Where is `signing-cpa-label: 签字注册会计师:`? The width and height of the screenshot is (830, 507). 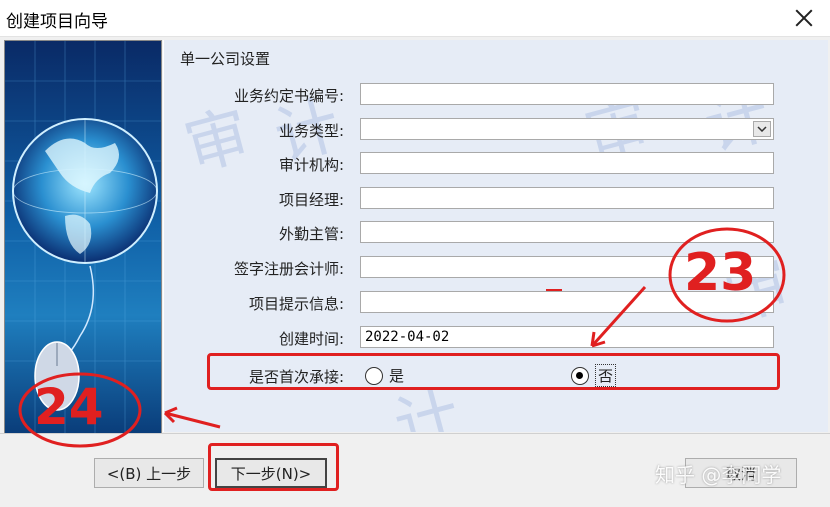 signing-cpa-label: 签字注册会计师: is located at coordinates (288, 269).